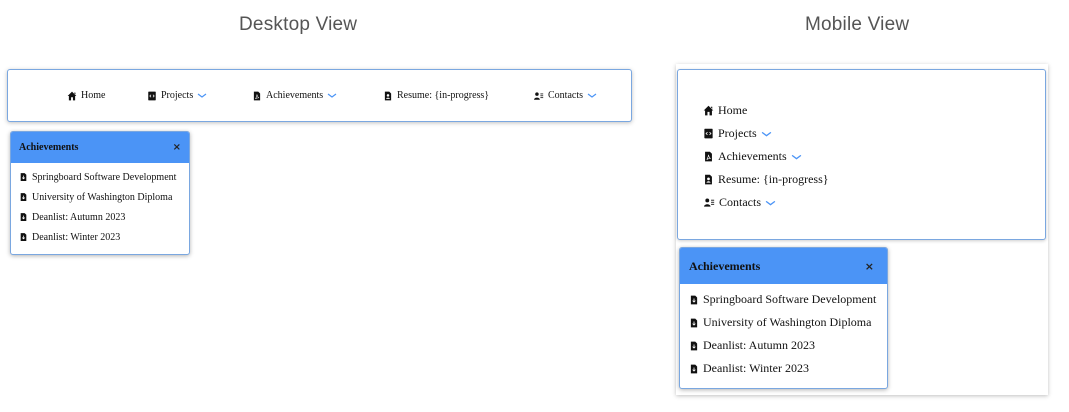 The height and width of the screenshot is (412, 1069). What do you see at coordinates (298, 24) in the screenshot?
I see `desktop-view-caption: Desktop View` at bounding box center [298, 24].